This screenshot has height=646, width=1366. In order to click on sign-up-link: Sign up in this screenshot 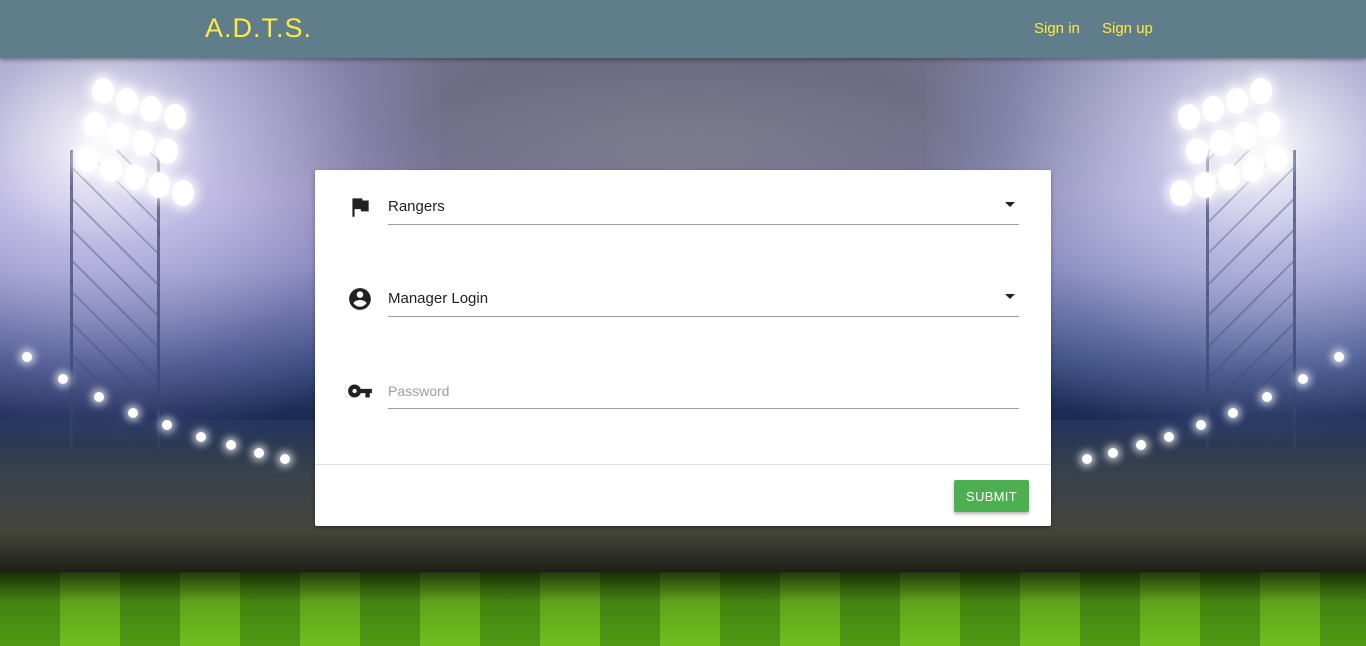, I will do `click(1127, 28)`.